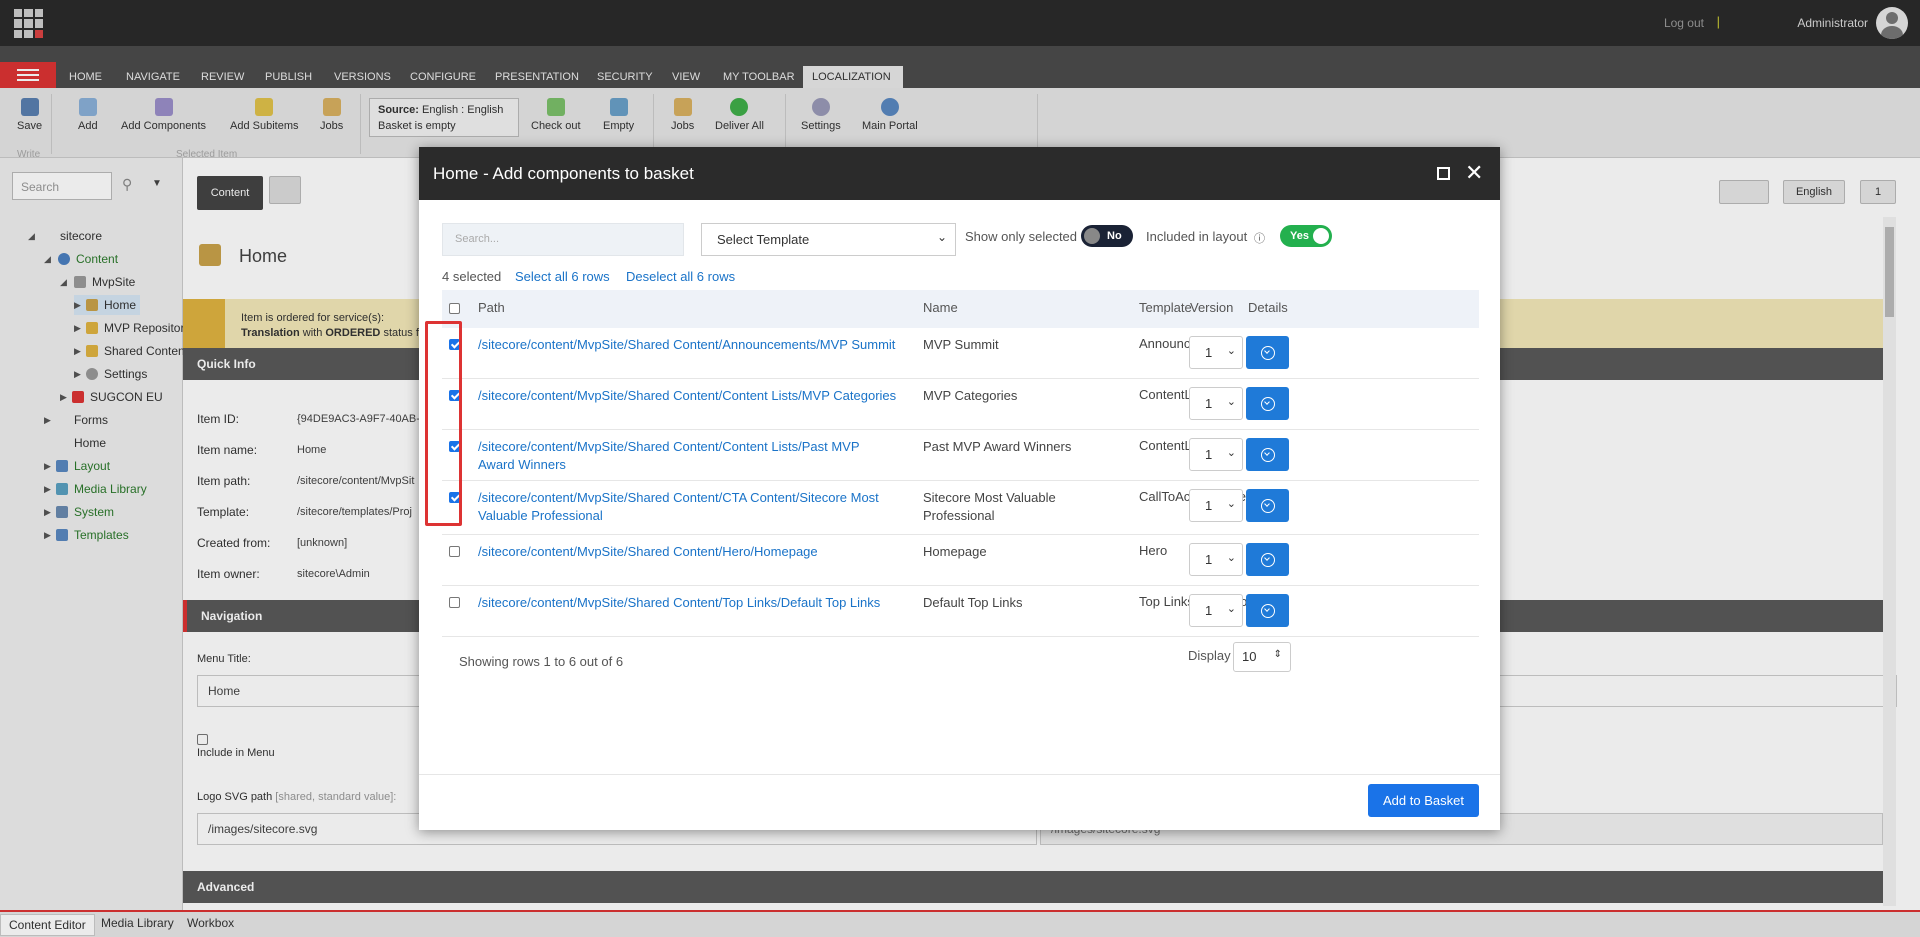 The height and width of the screenshot is (937, 1920). What do you see at coordinates (1423, 800) in the screenshot?
I see `add-to-basket-button: Add to Basket` at bounding box center [1423, 800].